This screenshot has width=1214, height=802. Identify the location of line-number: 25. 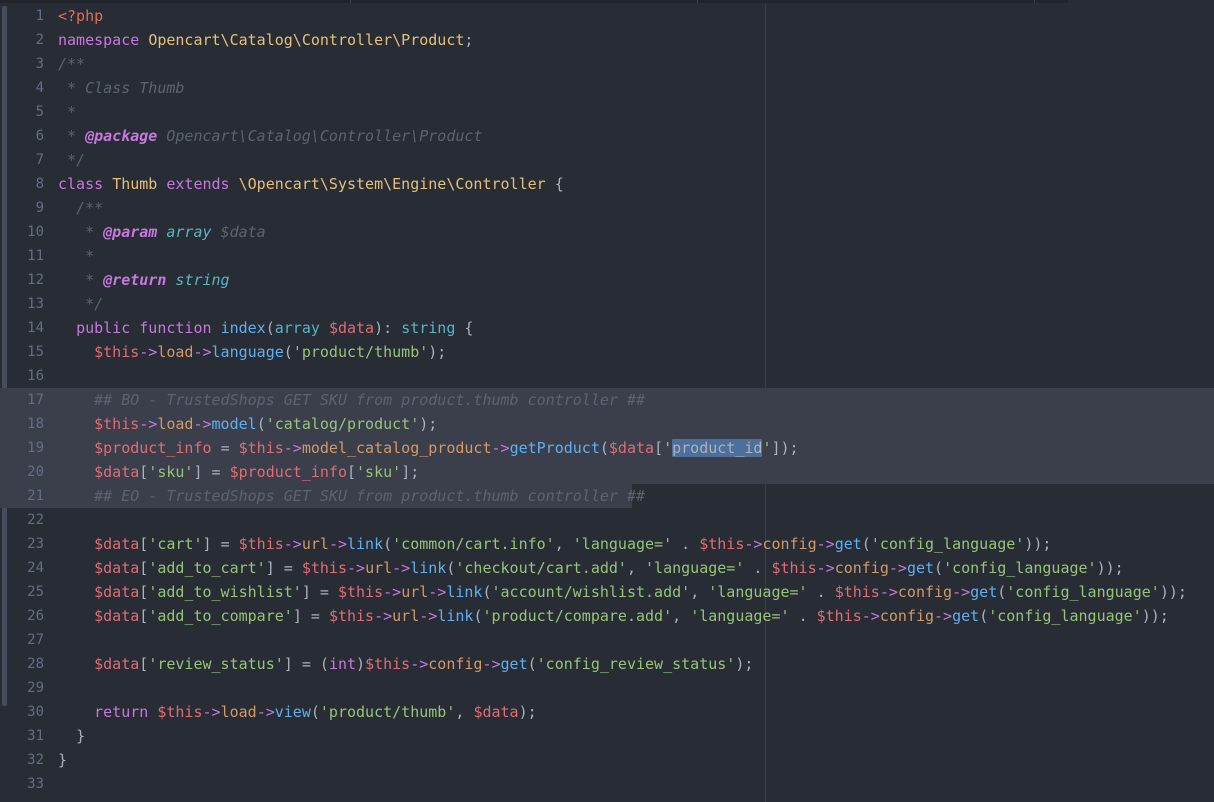
(35, 592).